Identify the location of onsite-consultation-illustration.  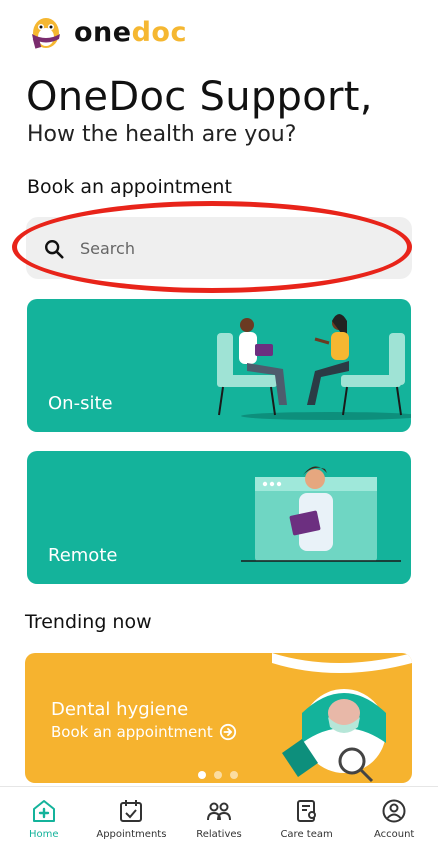
(314, 367).